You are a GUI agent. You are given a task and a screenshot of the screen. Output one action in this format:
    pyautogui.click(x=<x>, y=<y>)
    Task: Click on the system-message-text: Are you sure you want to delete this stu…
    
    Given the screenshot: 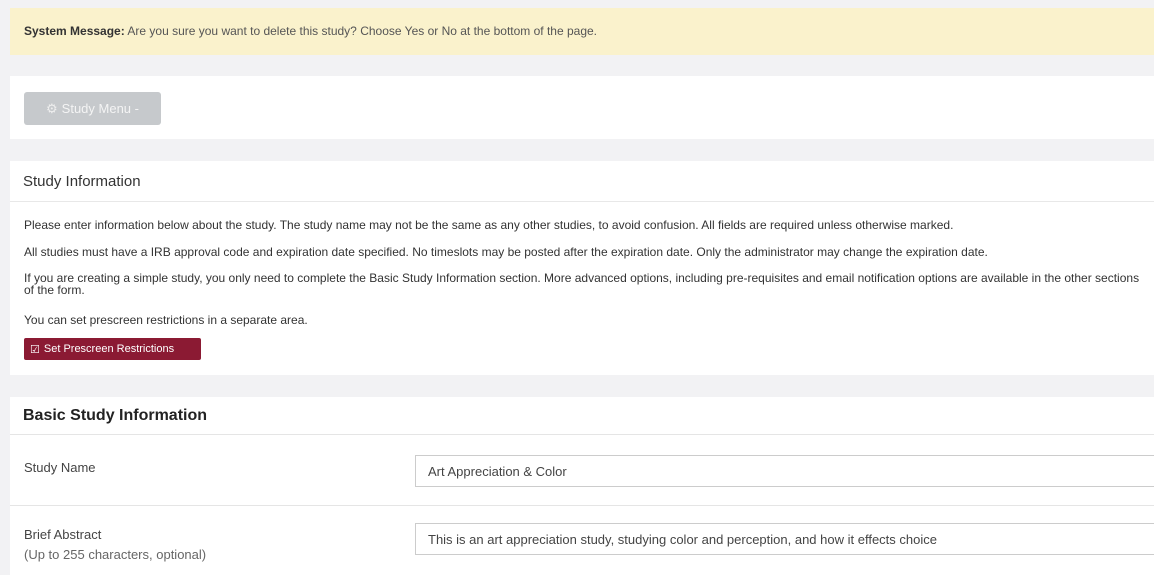 What is the action you would take?
    pyautogui.click(x=362, y=31)
    